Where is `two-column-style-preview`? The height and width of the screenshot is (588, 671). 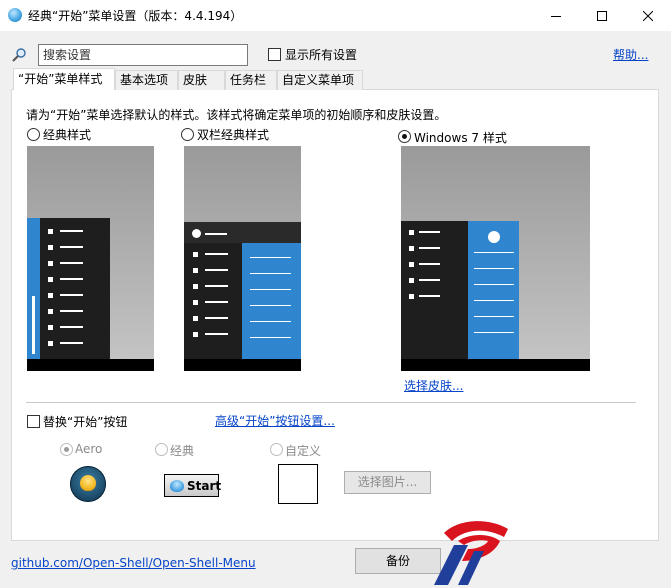
two-column-style-preview is located at coordinates (242, 258).